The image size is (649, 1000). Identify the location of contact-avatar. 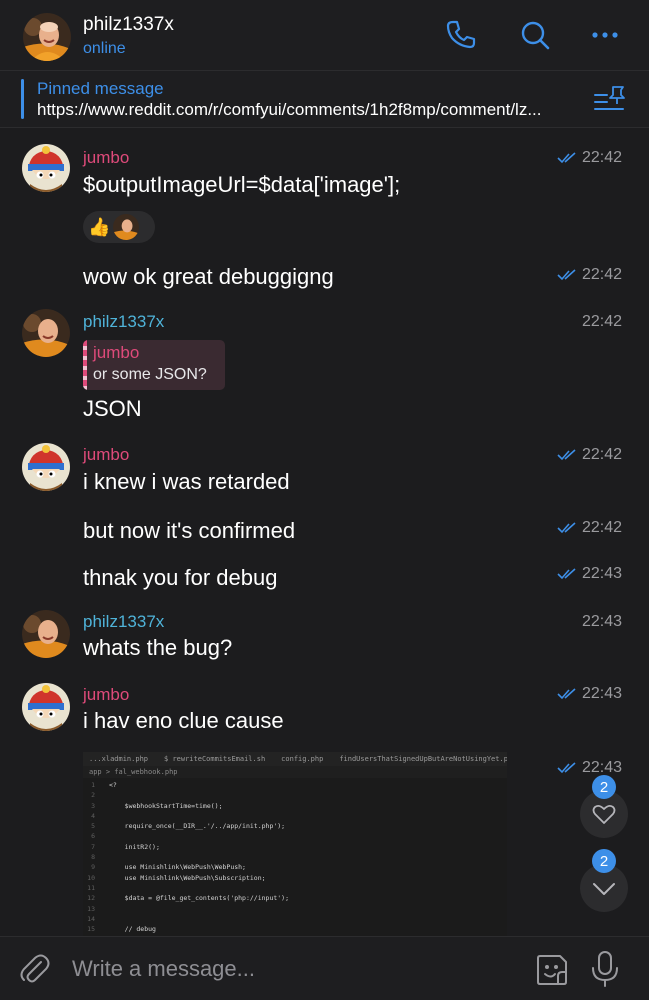
(47, 37).